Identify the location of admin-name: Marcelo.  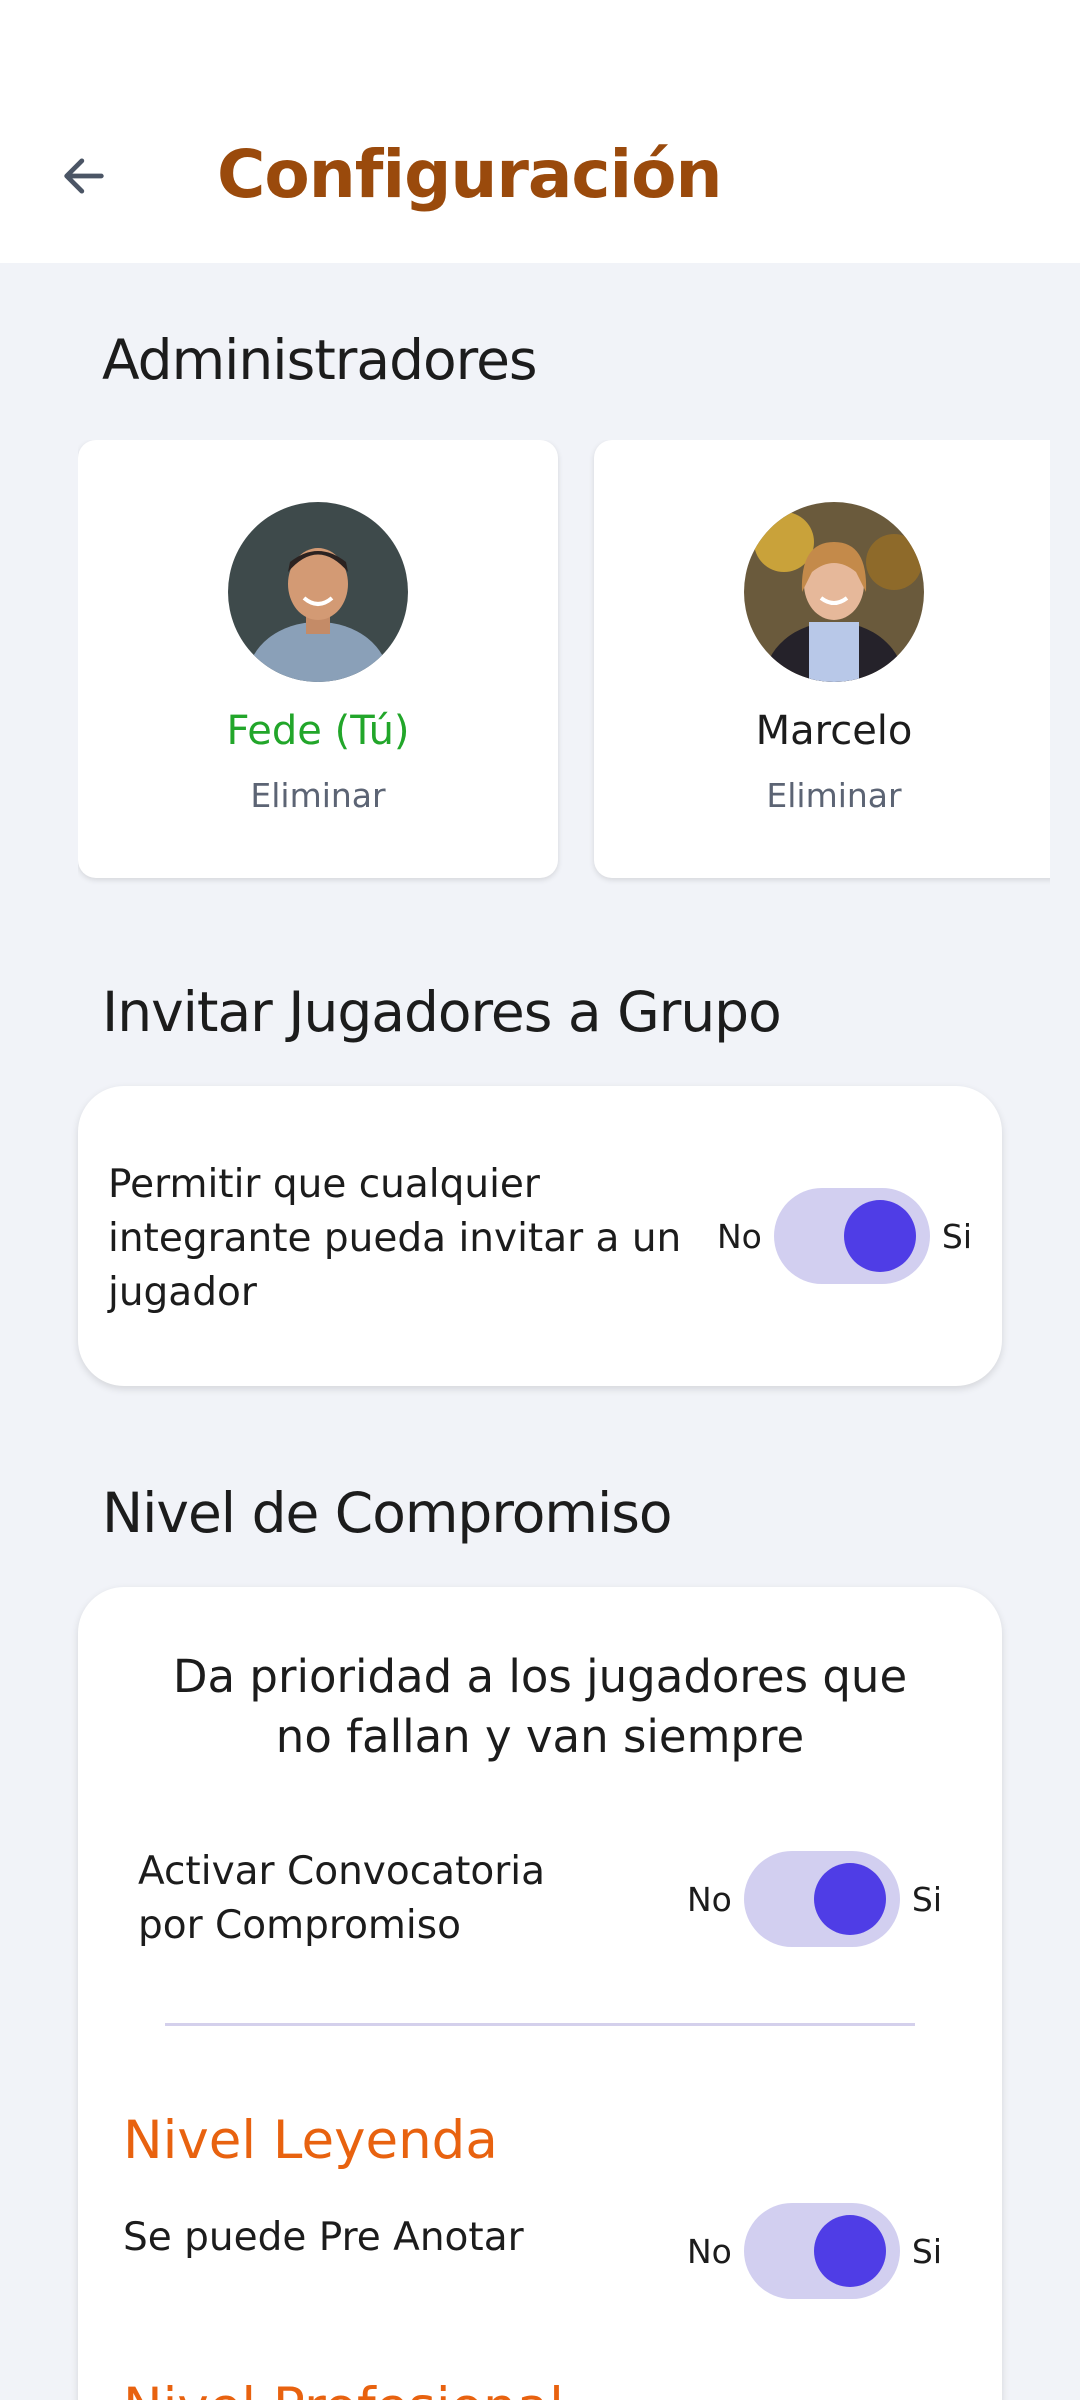
(834, 731).